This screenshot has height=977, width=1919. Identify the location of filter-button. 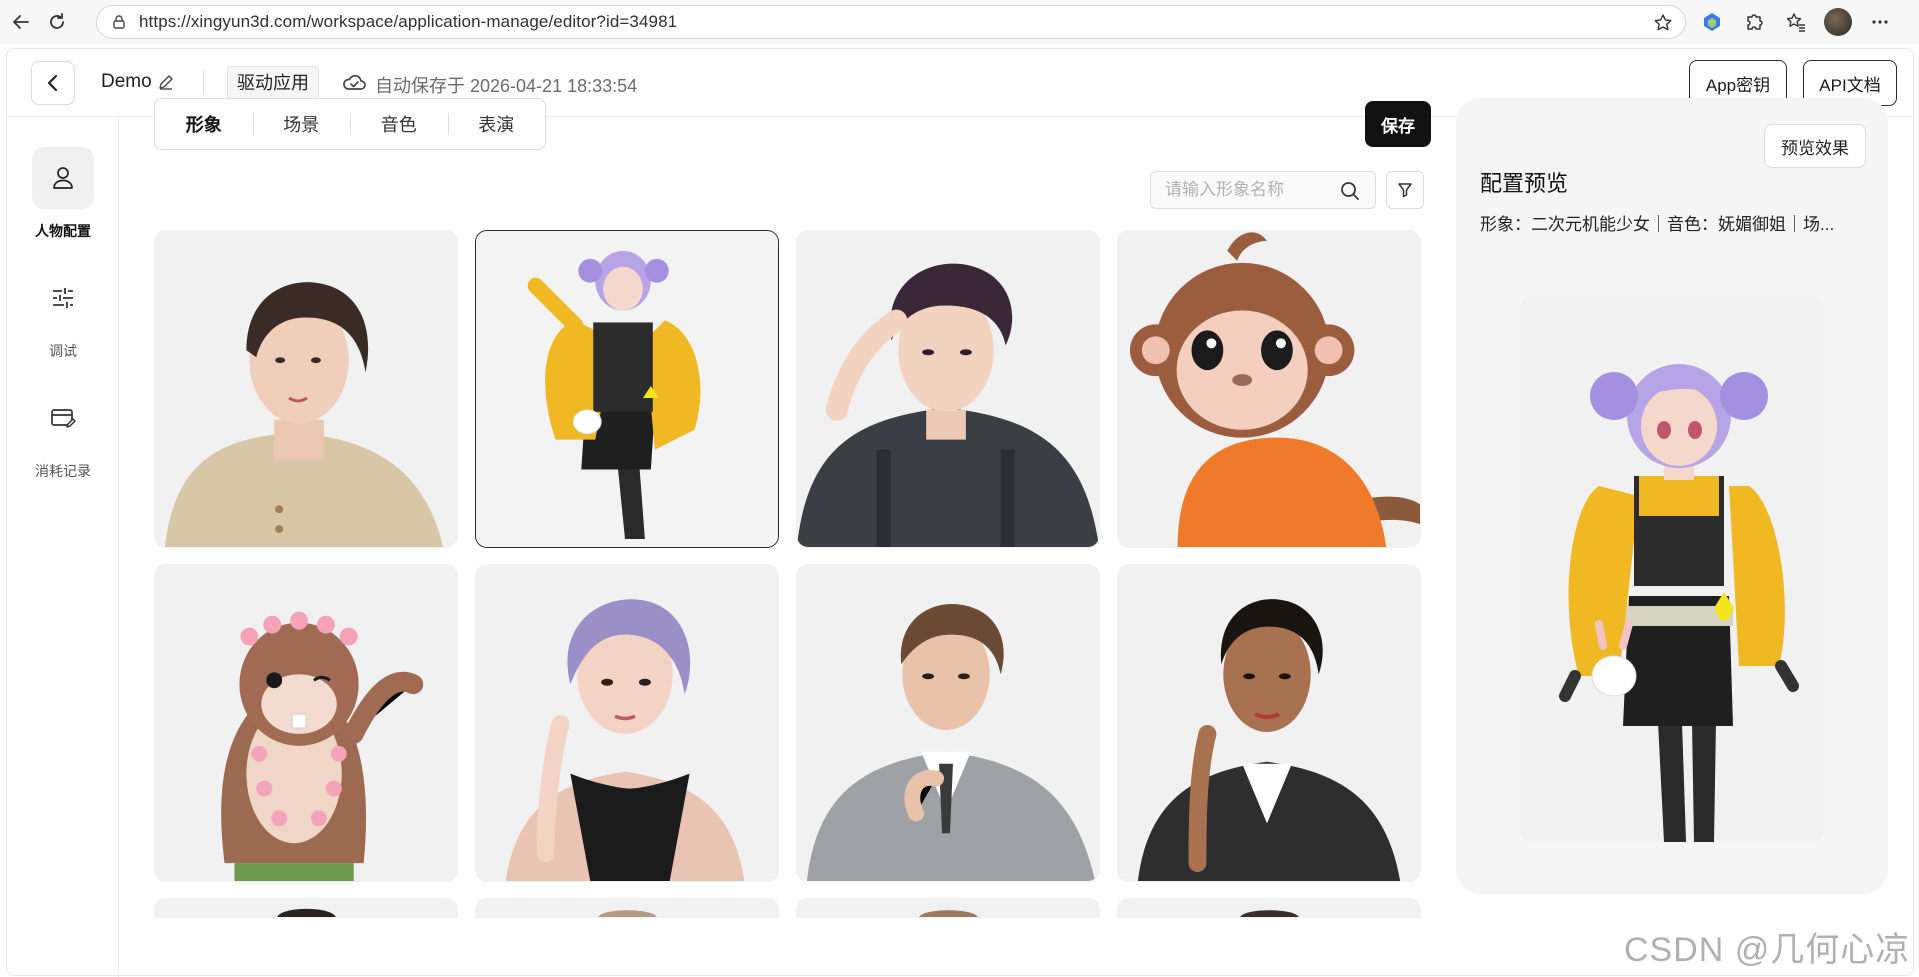
(1405, 190).